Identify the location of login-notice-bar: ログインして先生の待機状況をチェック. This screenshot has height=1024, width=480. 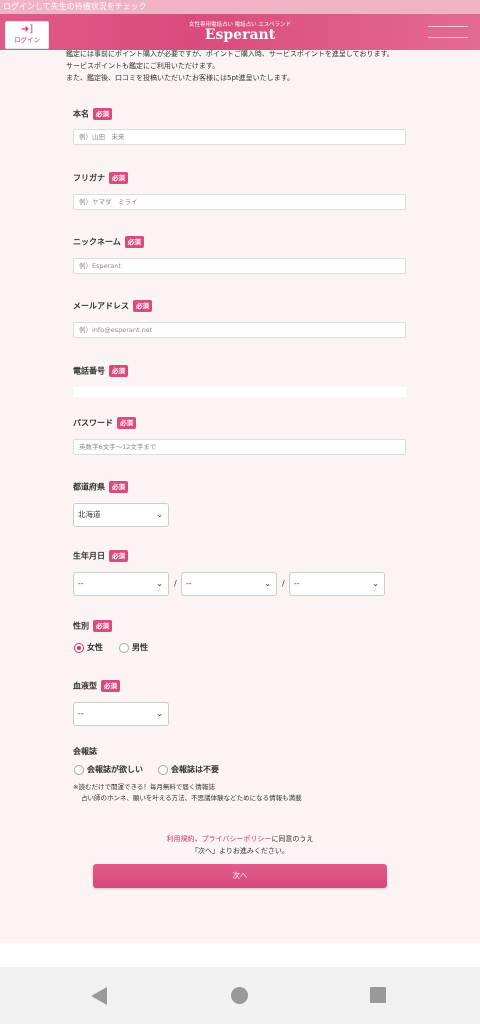
(240, 7).